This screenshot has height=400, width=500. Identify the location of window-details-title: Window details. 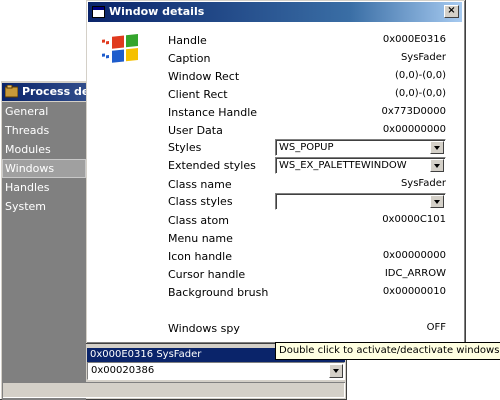
(157, 11).